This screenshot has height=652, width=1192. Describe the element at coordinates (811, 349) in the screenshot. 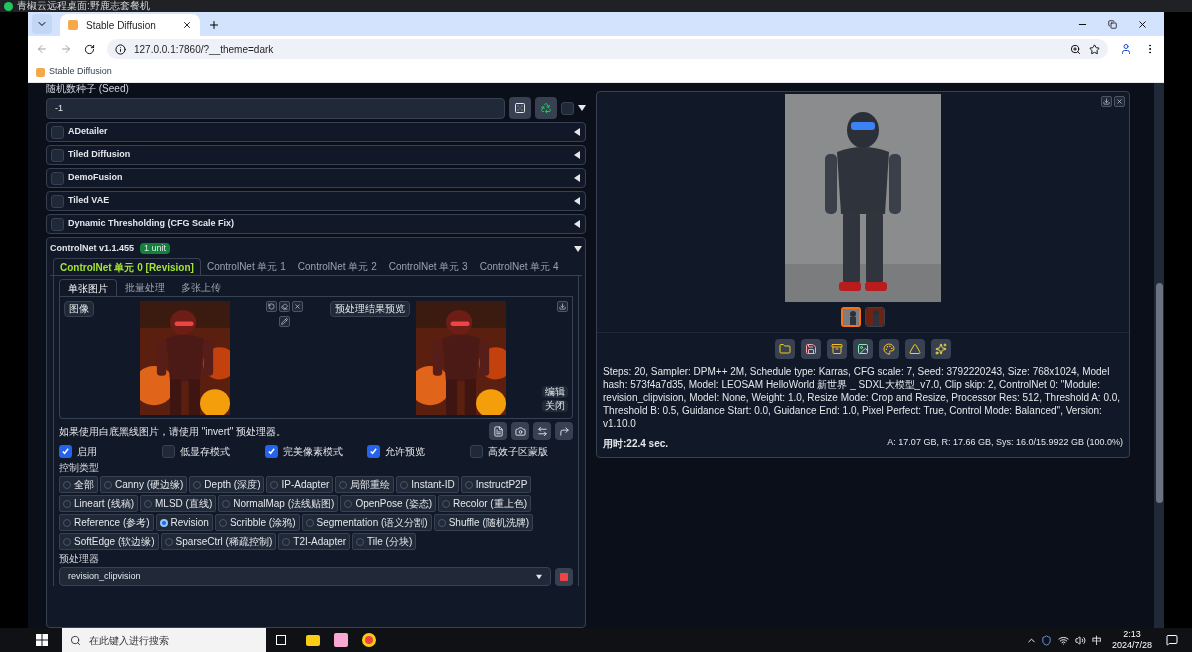

I see `save-button` at that location.